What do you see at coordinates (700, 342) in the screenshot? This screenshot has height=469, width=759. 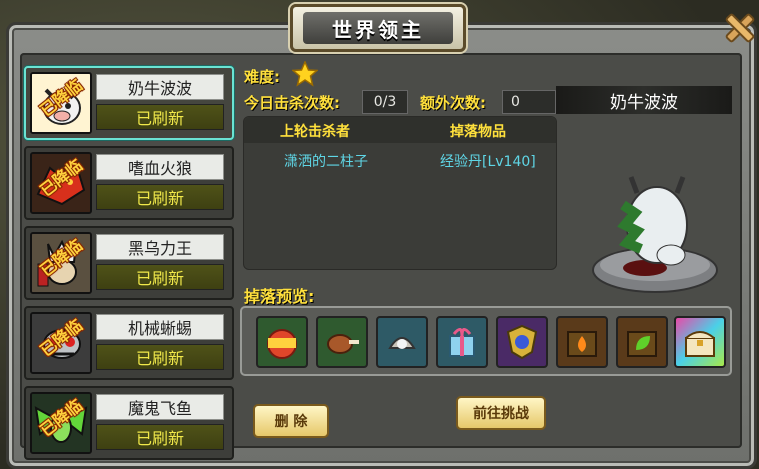 I see `treasure-chest-icon` at bounding box center [700, 342].